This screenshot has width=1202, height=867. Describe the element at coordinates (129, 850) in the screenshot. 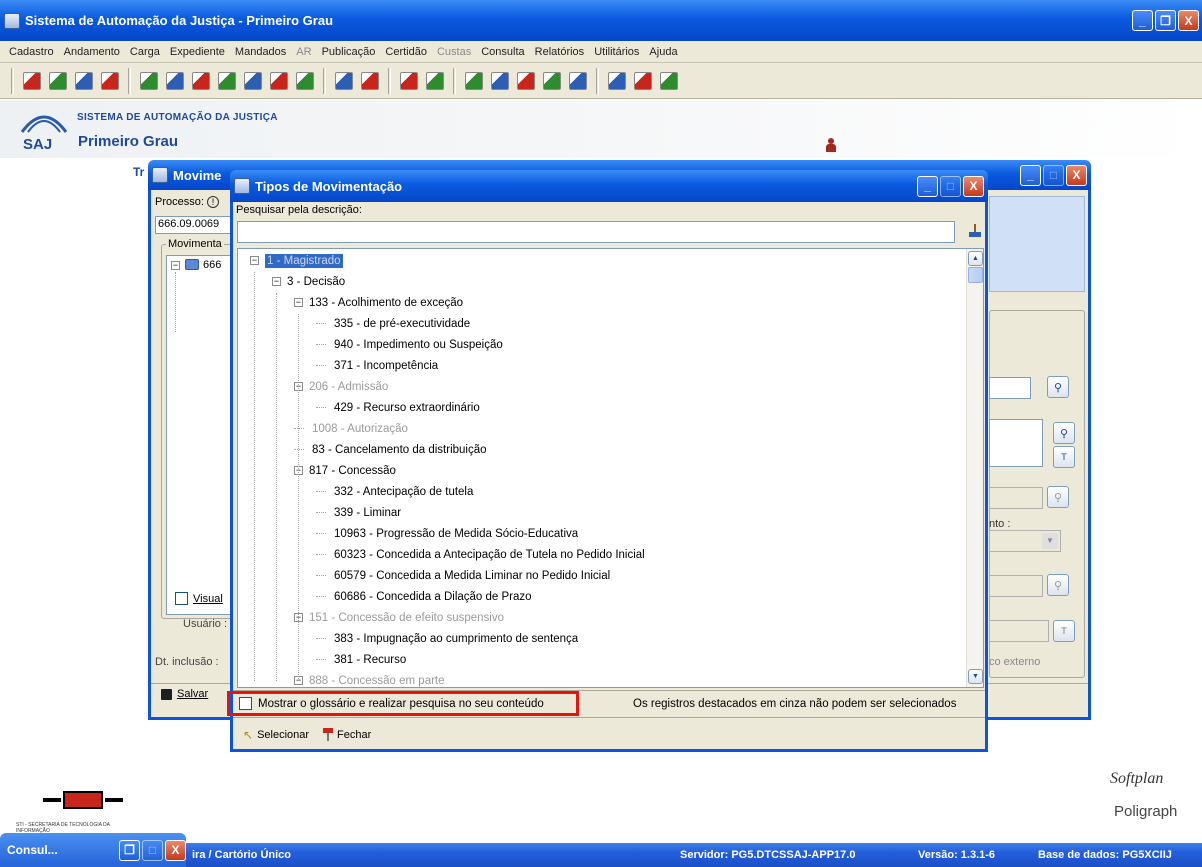

I see `task-restore-button: ❐` at that location.